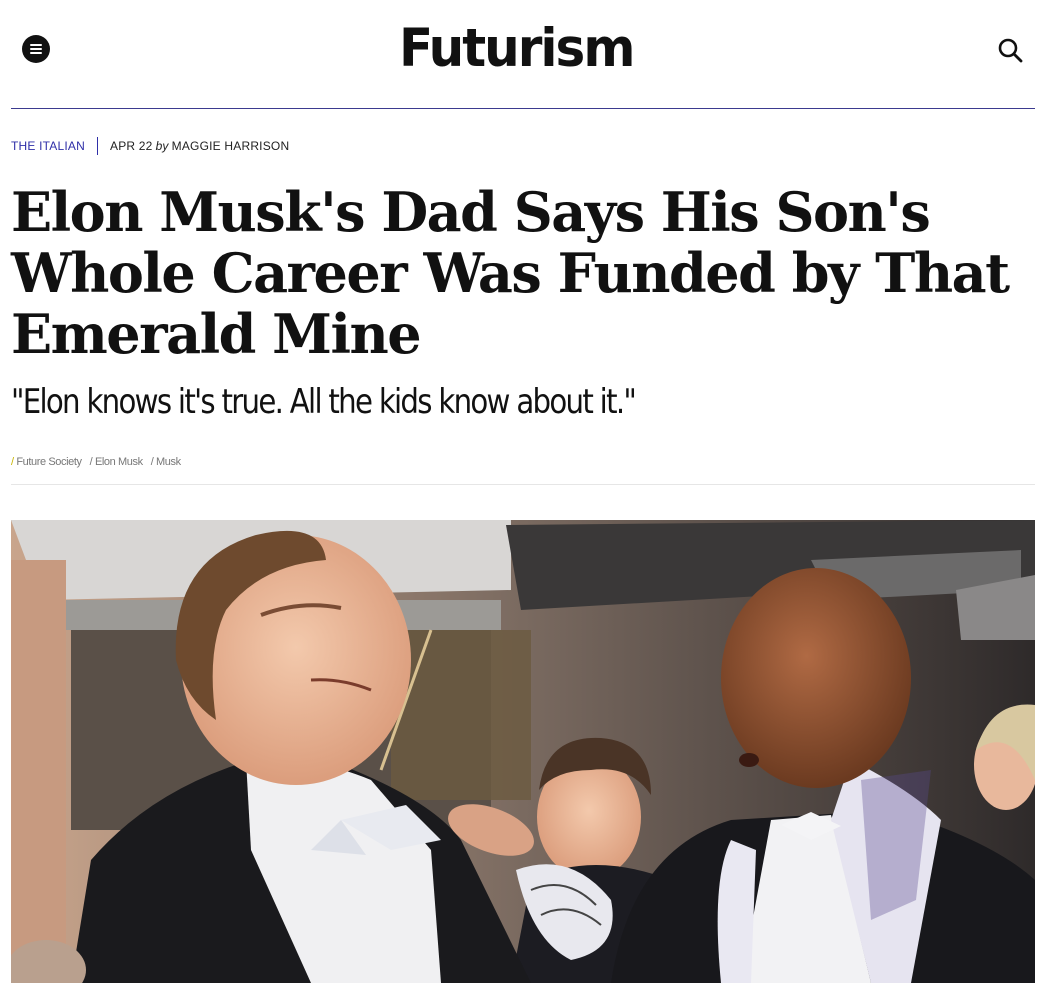 This screenshot has width=1053, height=983. I want to click on search-icon, so click(1010, 50).